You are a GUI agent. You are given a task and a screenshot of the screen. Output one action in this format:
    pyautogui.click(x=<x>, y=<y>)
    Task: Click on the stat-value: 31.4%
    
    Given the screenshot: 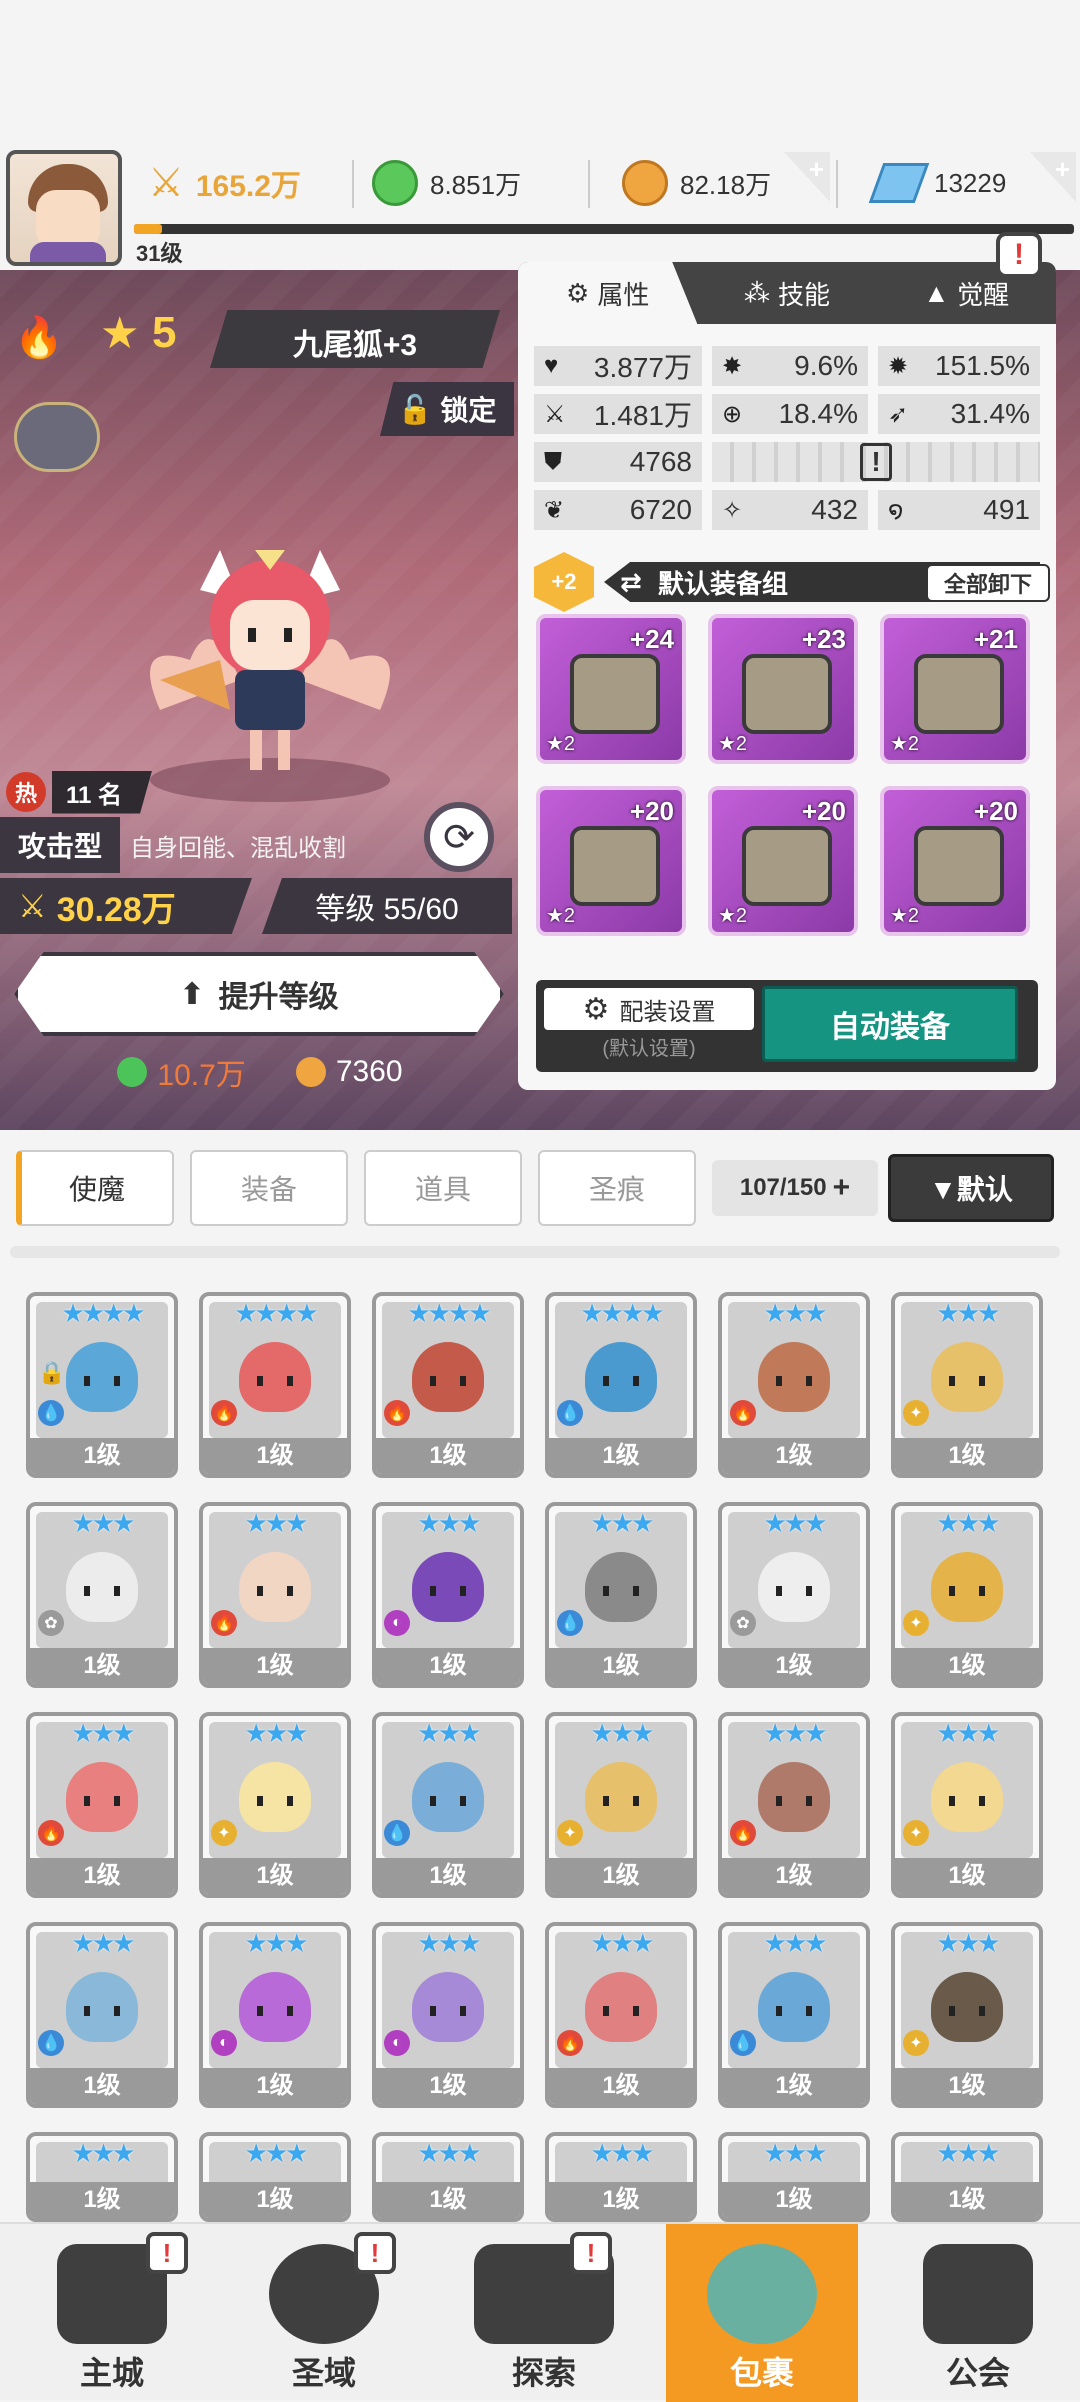 What is the action you would take?
    pyautogui.click(x=990, y=413)
    